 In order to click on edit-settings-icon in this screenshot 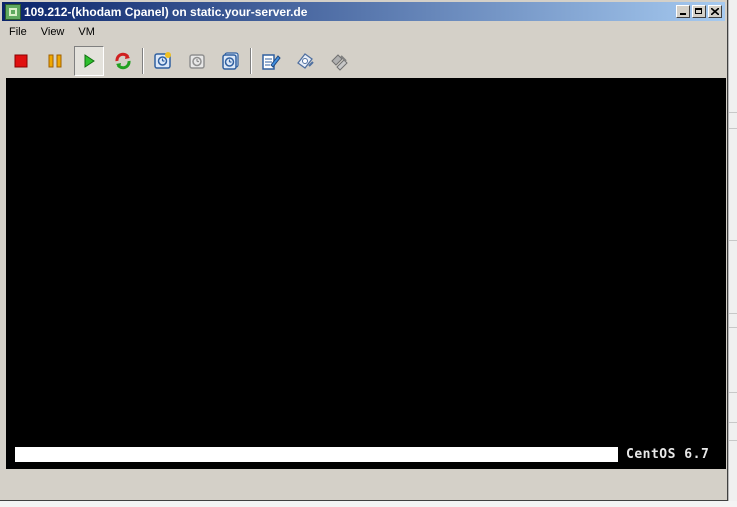, I will do `click(271, 62)`.